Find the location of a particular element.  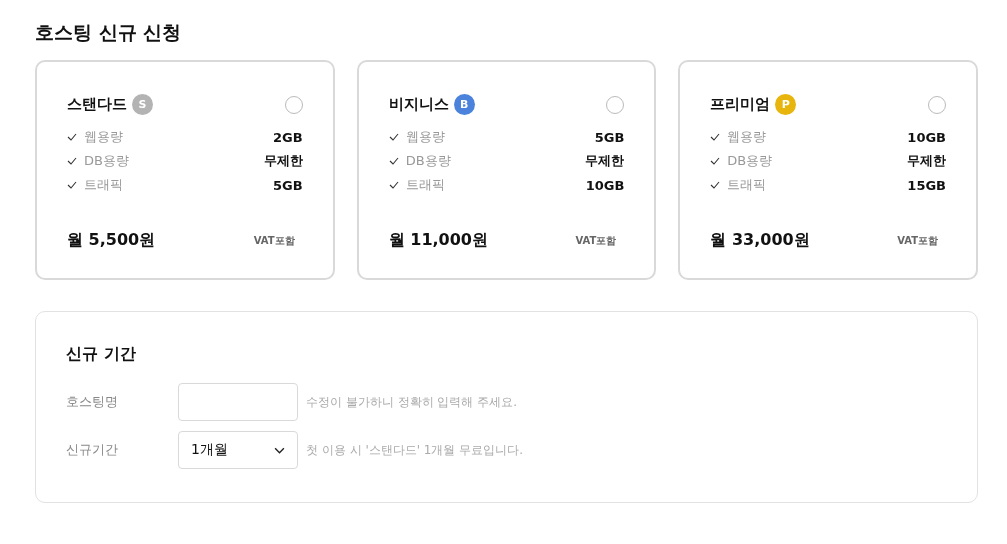

plan-price: 월 11,000원 is located at coordinates (438, 240).